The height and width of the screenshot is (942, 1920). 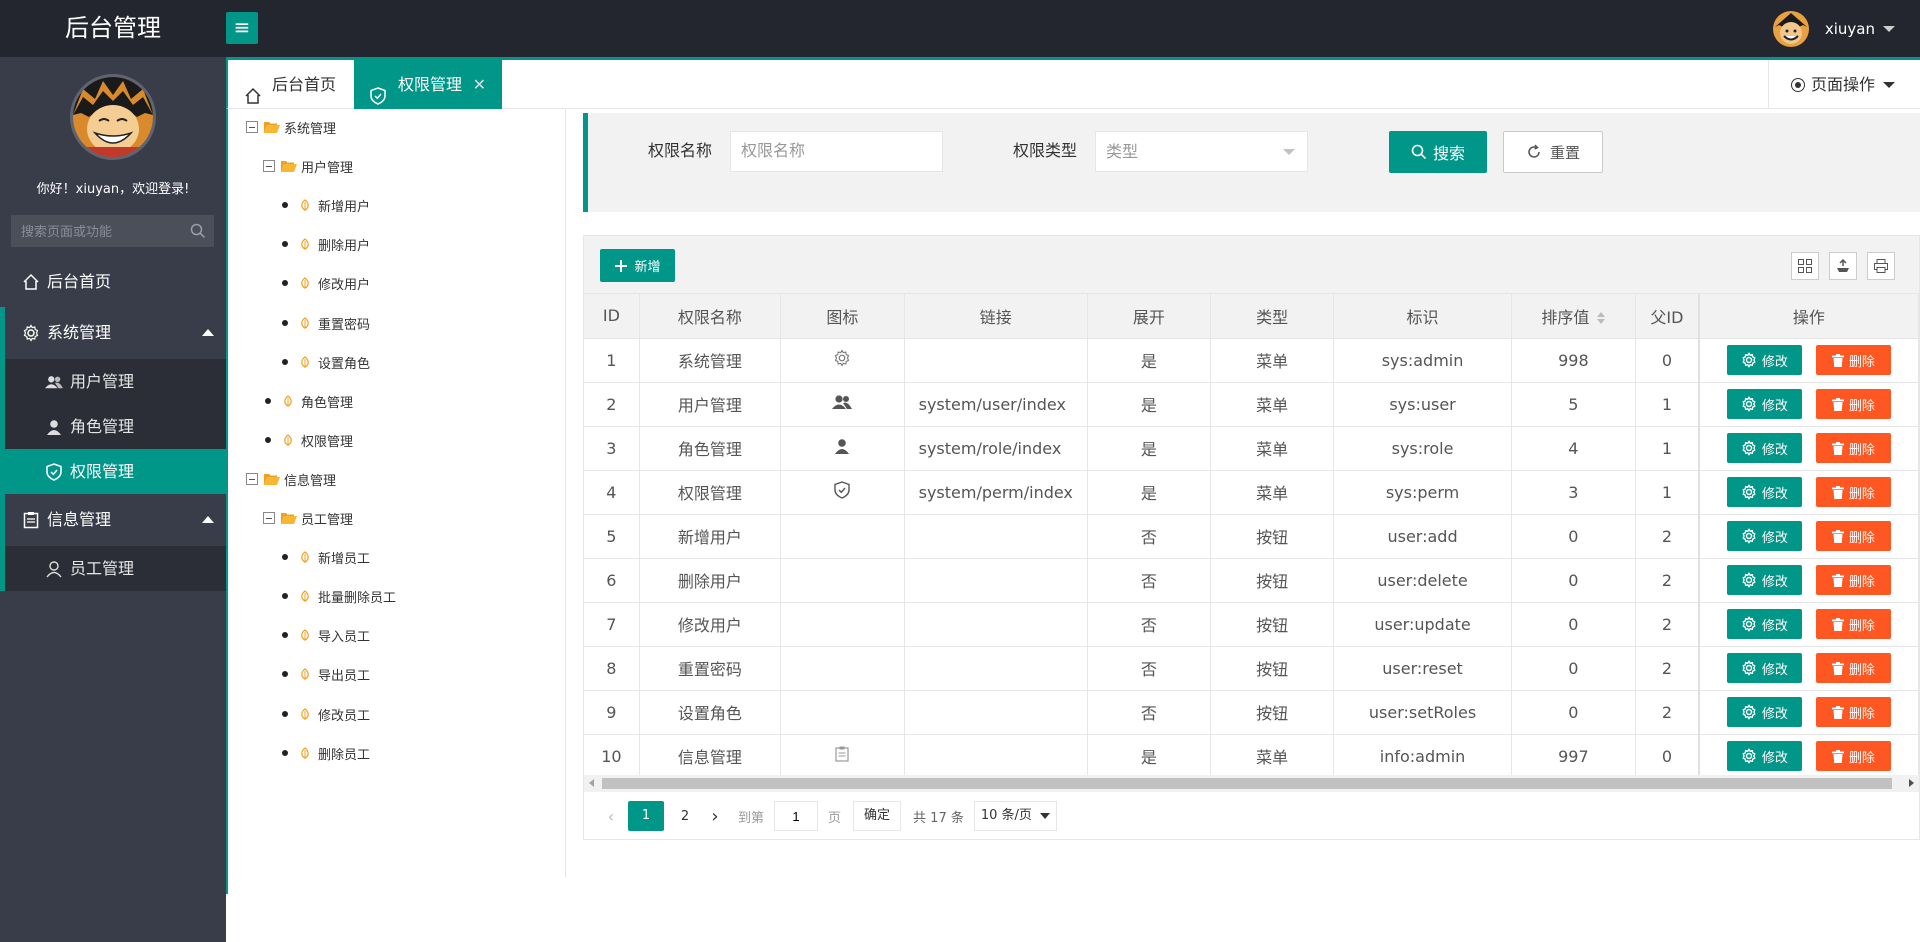 I want to click on columns-filter-button, so click(x=1805, y=266).